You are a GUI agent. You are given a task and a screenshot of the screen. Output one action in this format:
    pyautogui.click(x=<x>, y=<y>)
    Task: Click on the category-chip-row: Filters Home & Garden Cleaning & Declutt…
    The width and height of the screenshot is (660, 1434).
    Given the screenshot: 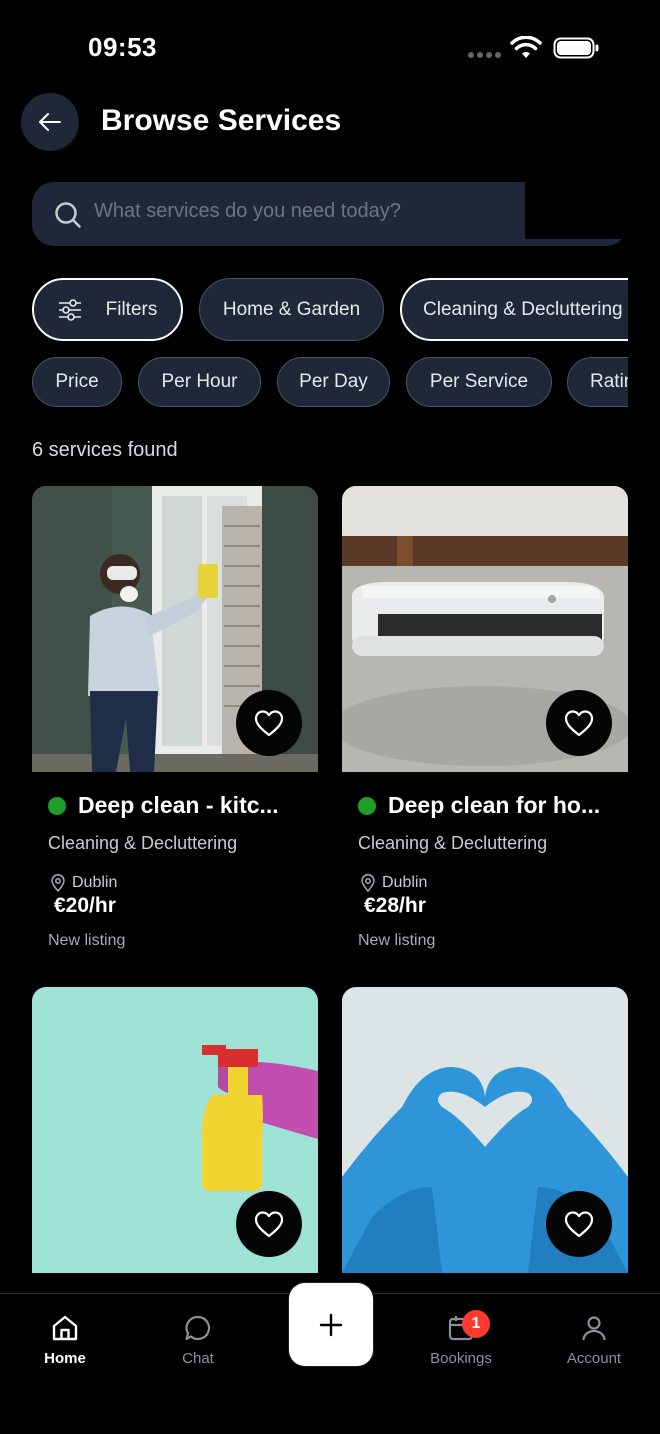 What is the action you would take?
    pyautogui.click(x=330, y=310)
    